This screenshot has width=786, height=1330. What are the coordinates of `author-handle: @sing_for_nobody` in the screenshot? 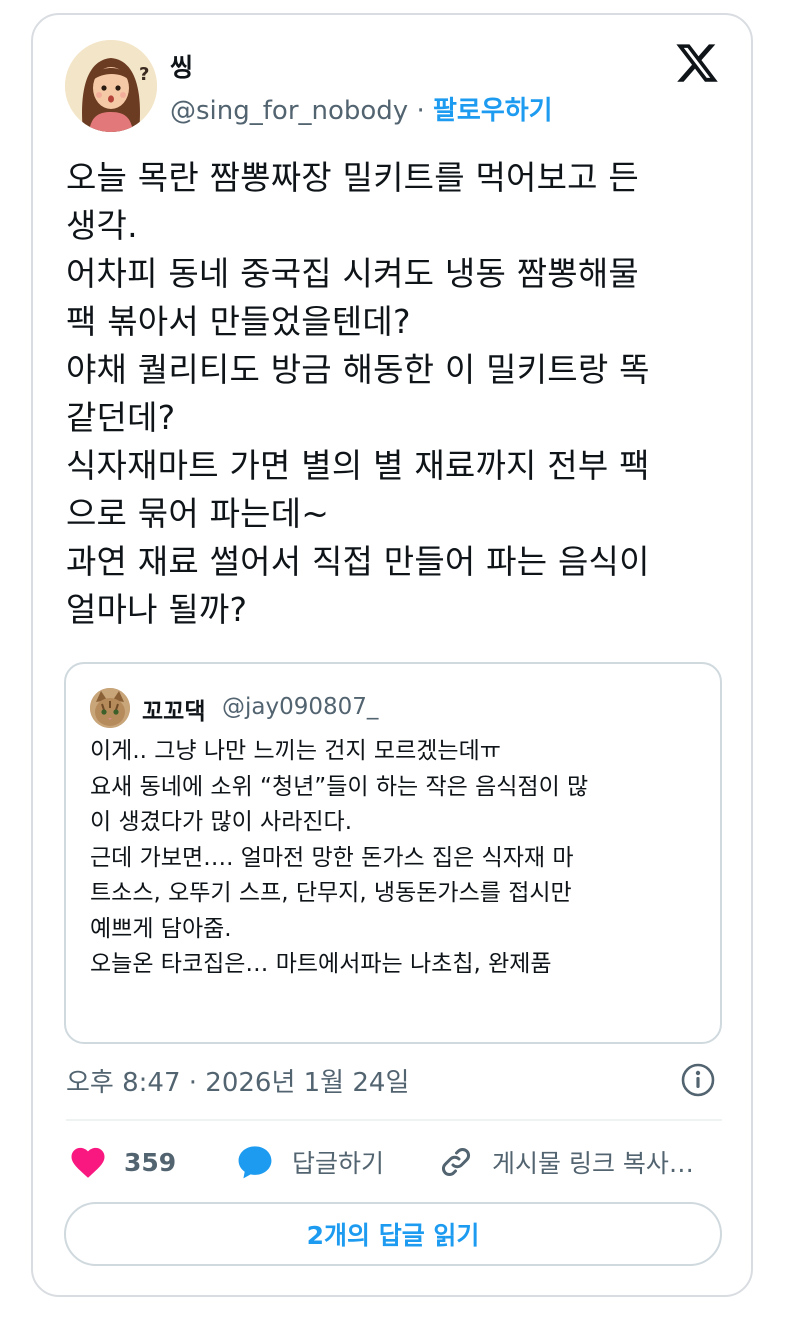 It's located at (289, 111).